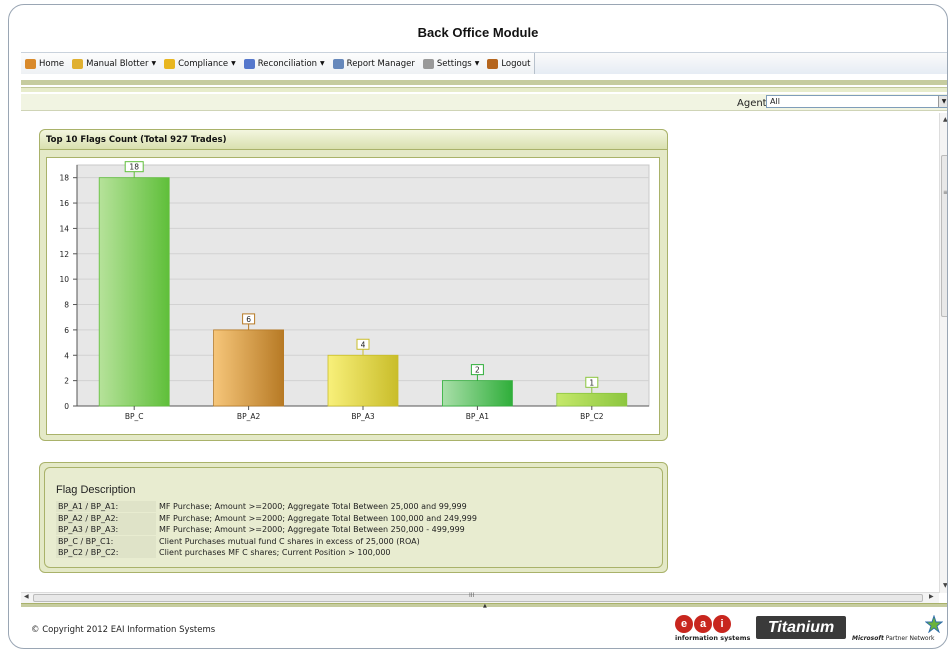 The width and height of the screenshot is (952, 653). What do you see at coordinates (945, 119) in the screenshot?
I see `scroll-up-icon: ▲` at bounding box center [945, 119].